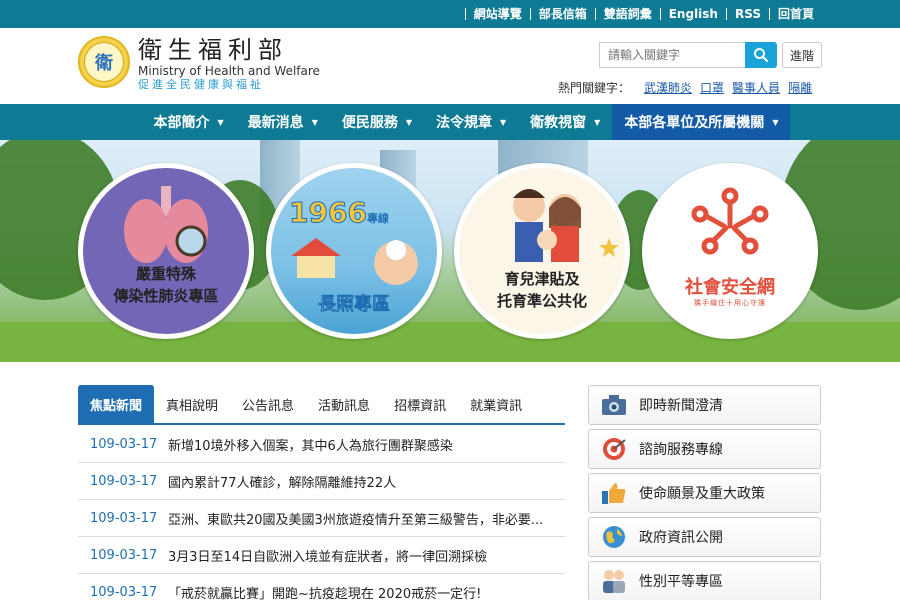 This screenshot has height=600, width=900. I want to click on search-icon, so click(761, 55).